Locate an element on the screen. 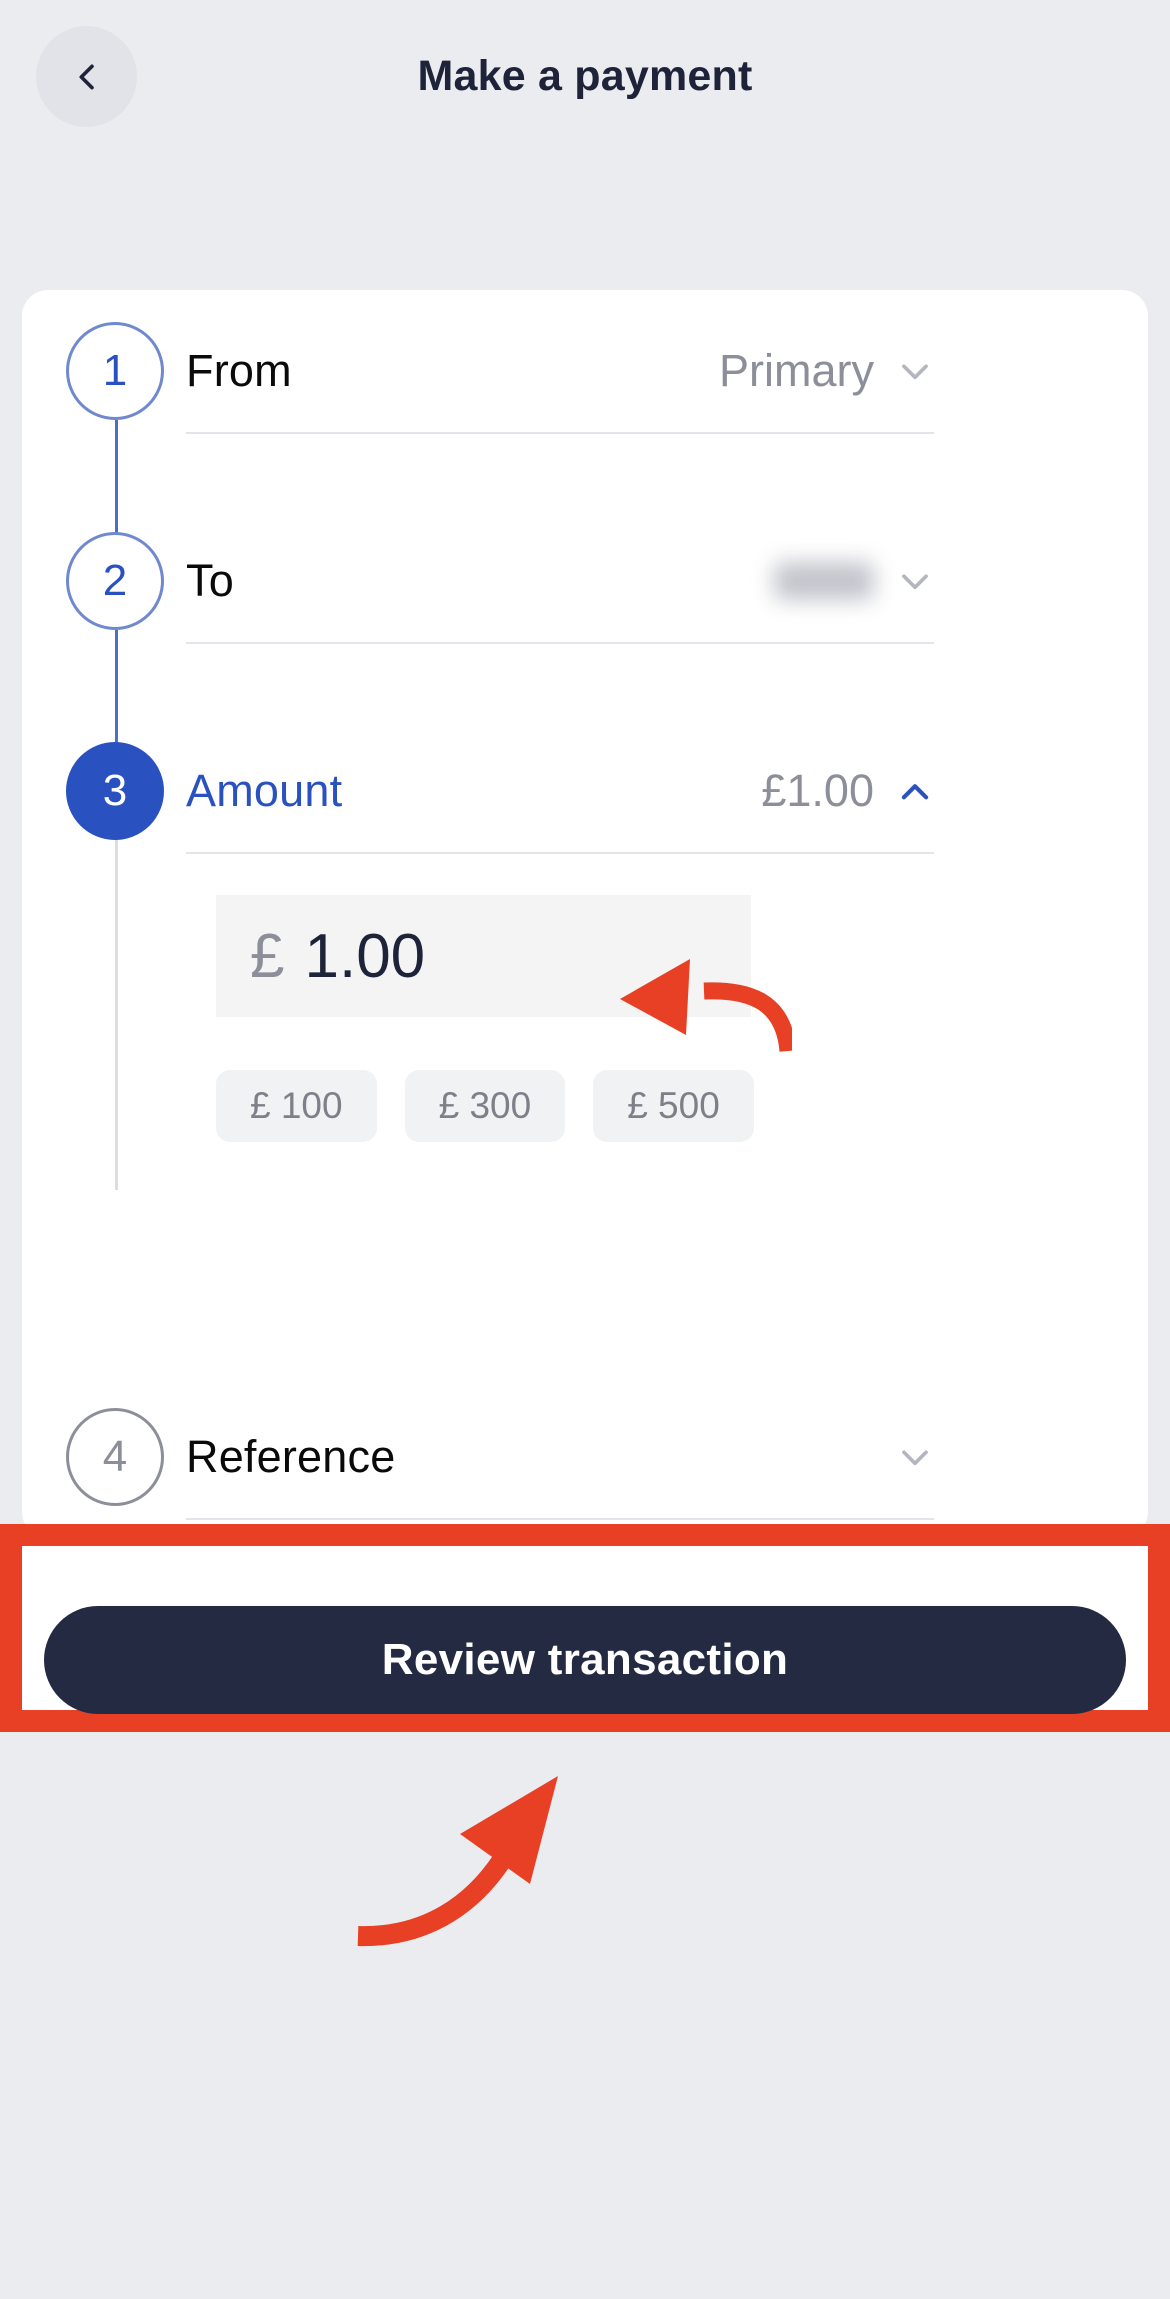 The height and width of the screenshot is (2299, 1170). quick-amount-chips: £ 100 £ 300 £ 500 is located at coordinates (485, 1106).